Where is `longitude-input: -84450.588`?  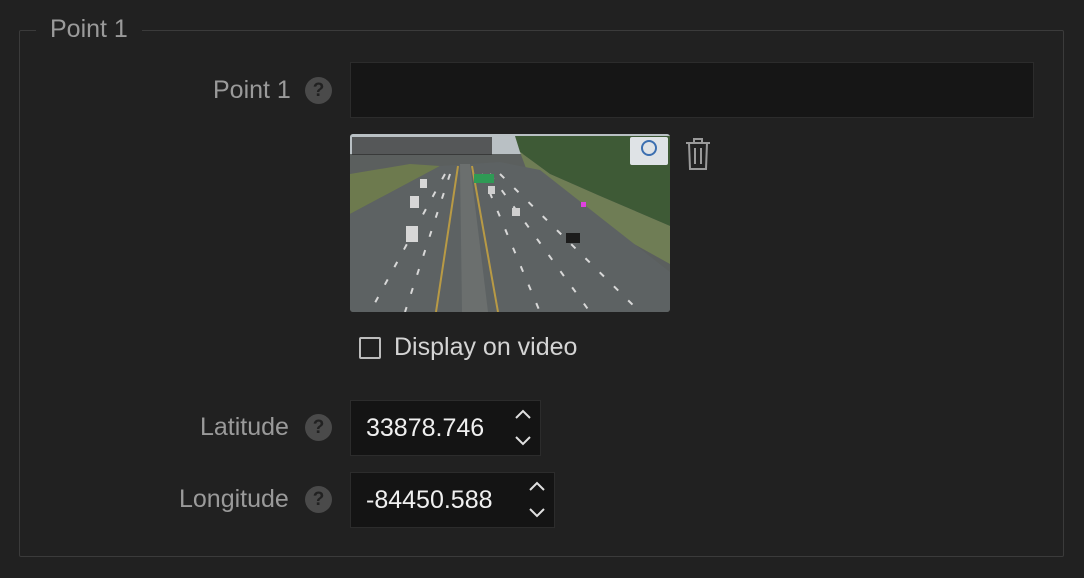 longitude-input: -84450.588 is located at coordinates (452, 500).